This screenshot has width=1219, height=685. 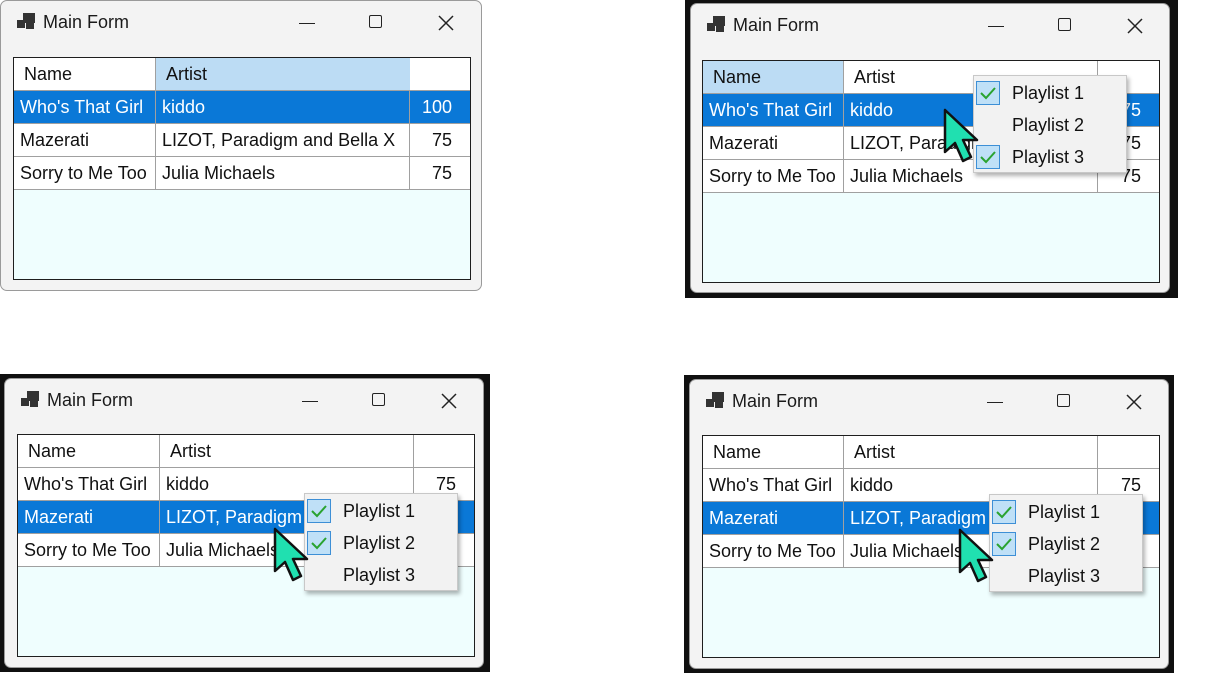 I want to click on cell-artist: kiddo, so click(x=283, y=107).